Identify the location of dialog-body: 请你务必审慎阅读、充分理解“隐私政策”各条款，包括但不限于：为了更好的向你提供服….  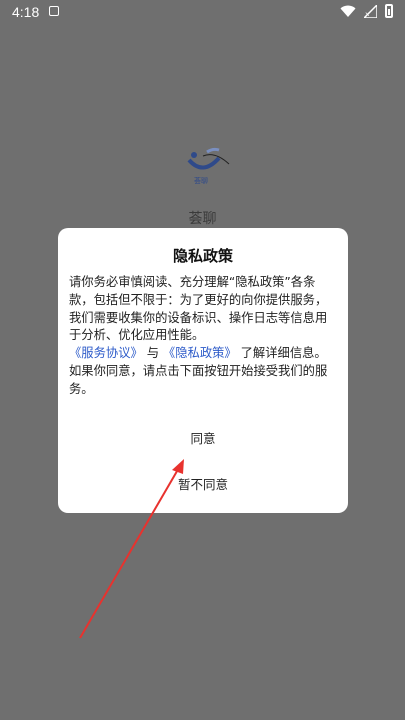
(204, 336).